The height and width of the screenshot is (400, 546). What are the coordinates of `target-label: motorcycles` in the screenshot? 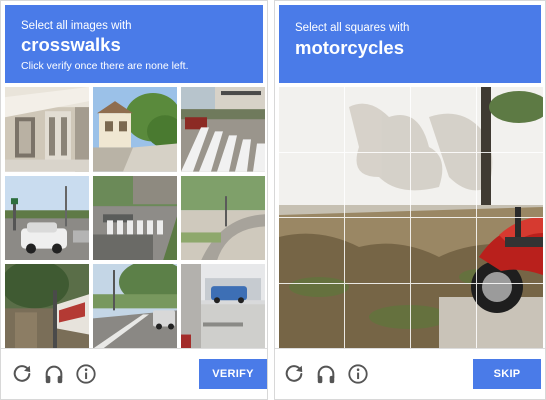 It's located at (349, 47).